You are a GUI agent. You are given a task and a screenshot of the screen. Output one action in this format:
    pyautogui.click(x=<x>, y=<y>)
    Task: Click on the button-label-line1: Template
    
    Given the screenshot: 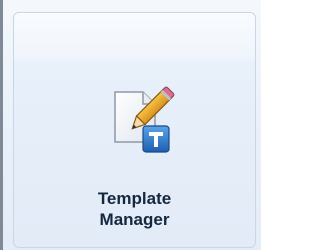 What is the action you would take?
    pyautogui.click(x=134, y=198)
    